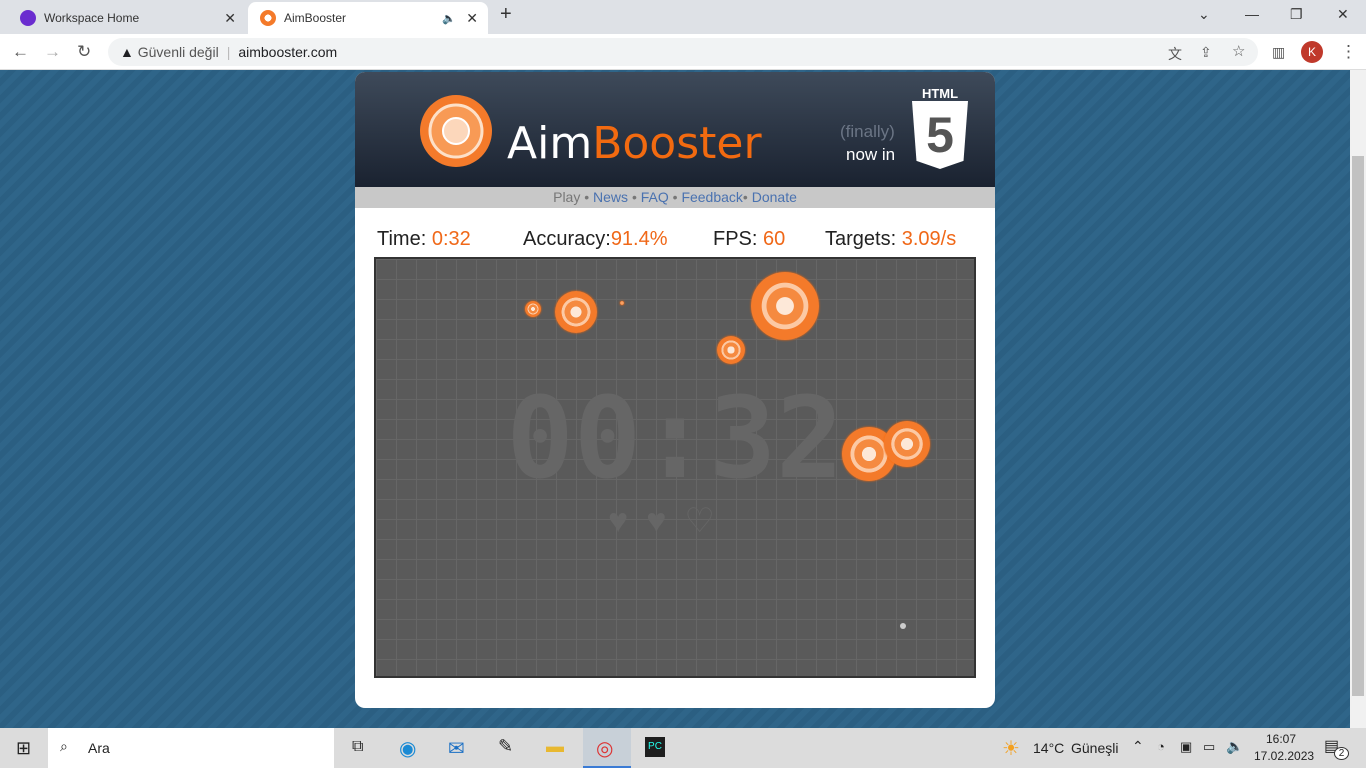  What do you see at coordinates (368, 18) in the screenshot?
I see `tab-aimbooster: AimBooster 🔈 ✕` at bounding box center [368, 18].